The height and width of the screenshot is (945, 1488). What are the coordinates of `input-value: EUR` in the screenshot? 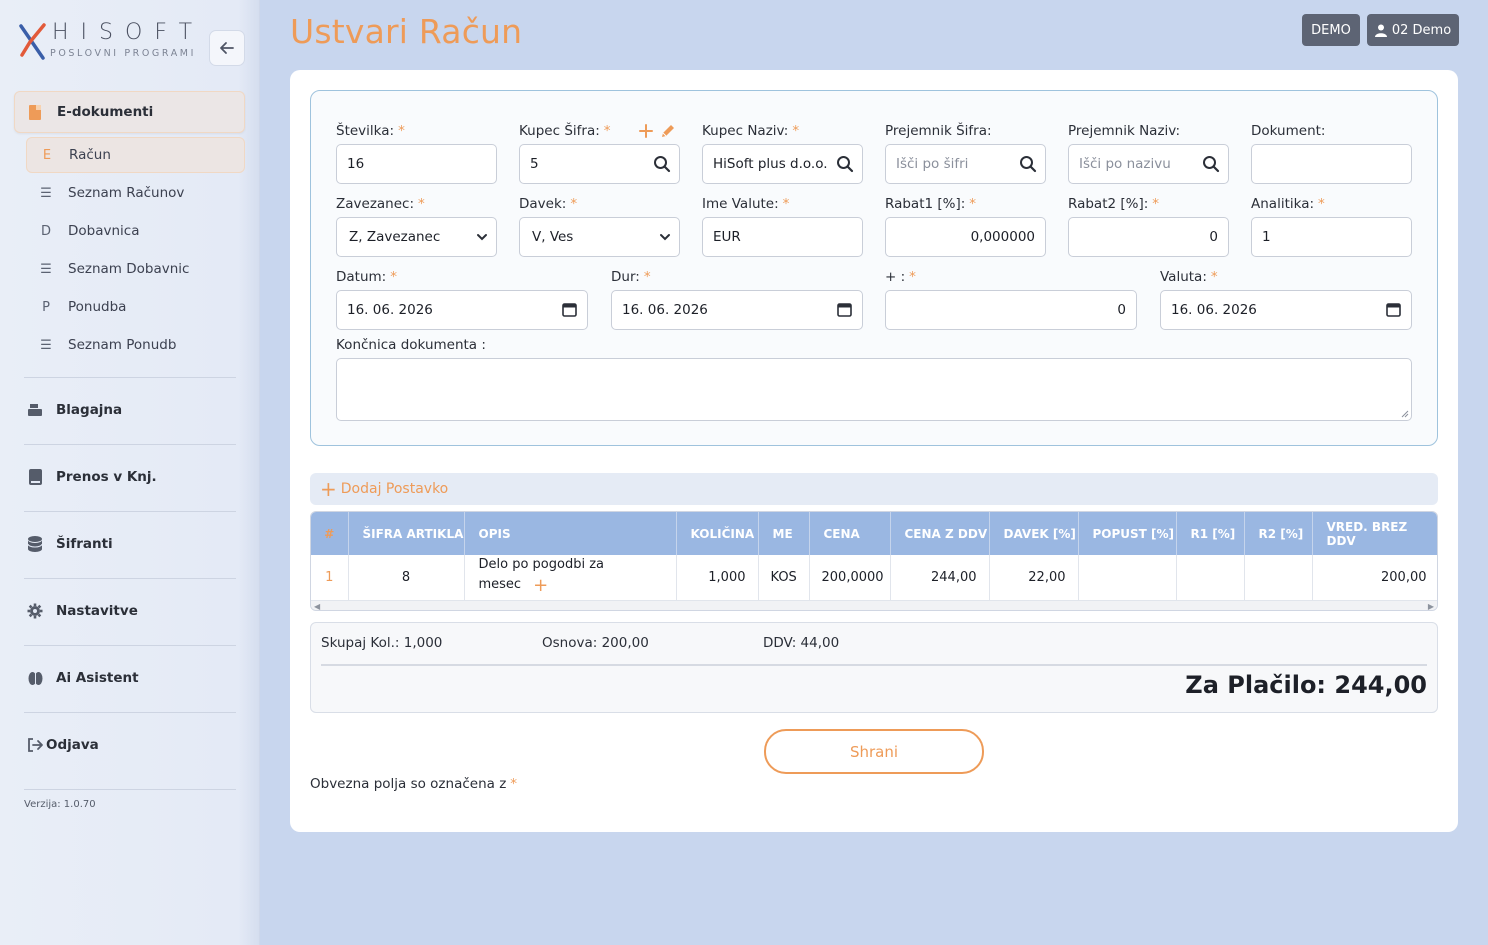 It's located at (727, 237).